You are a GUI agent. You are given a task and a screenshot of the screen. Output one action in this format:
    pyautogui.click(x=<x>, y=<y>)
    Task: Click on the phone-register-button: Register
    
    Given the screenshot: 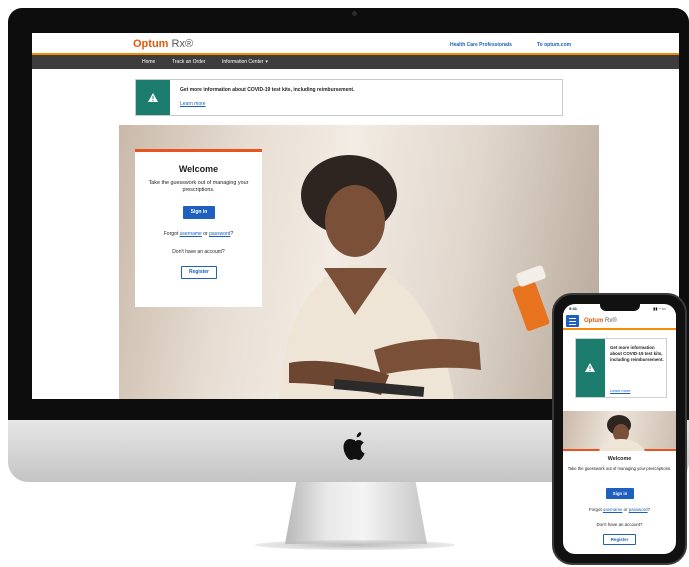 What is the action you would take?
    pyautogui.click(x=619, y=539)
    